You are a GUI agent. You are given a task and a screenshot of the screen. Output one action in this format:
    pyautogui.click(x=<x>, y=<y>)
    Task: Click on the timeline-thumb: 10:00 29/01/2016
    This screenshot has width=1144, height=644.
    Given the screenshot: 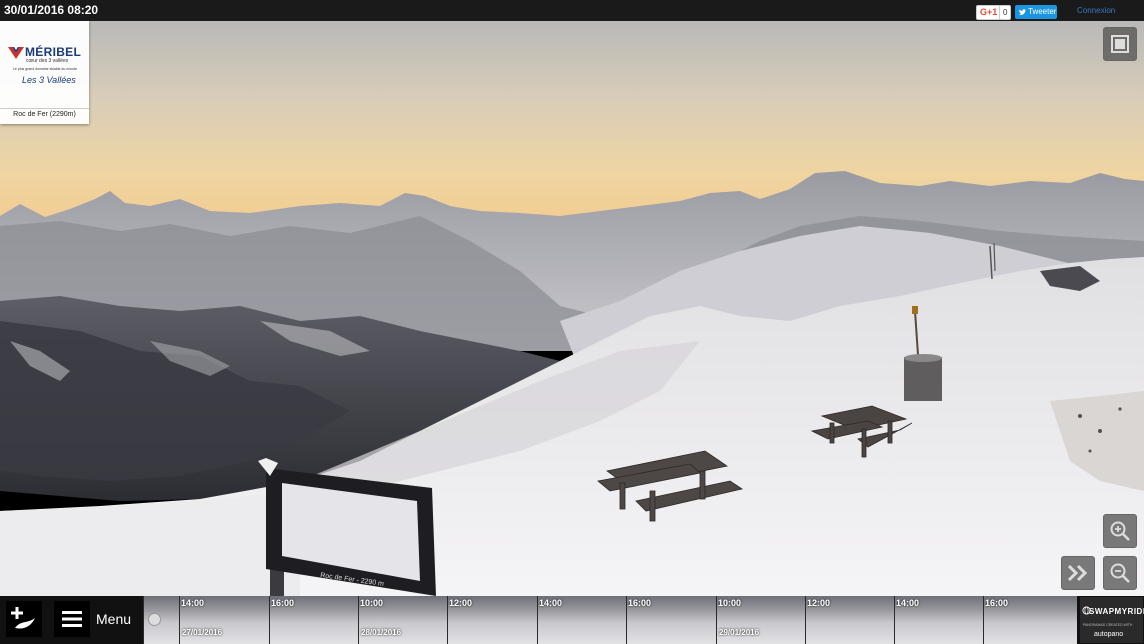 What is the action you would take?
    pyautogui.click(x=760, y=620)
    